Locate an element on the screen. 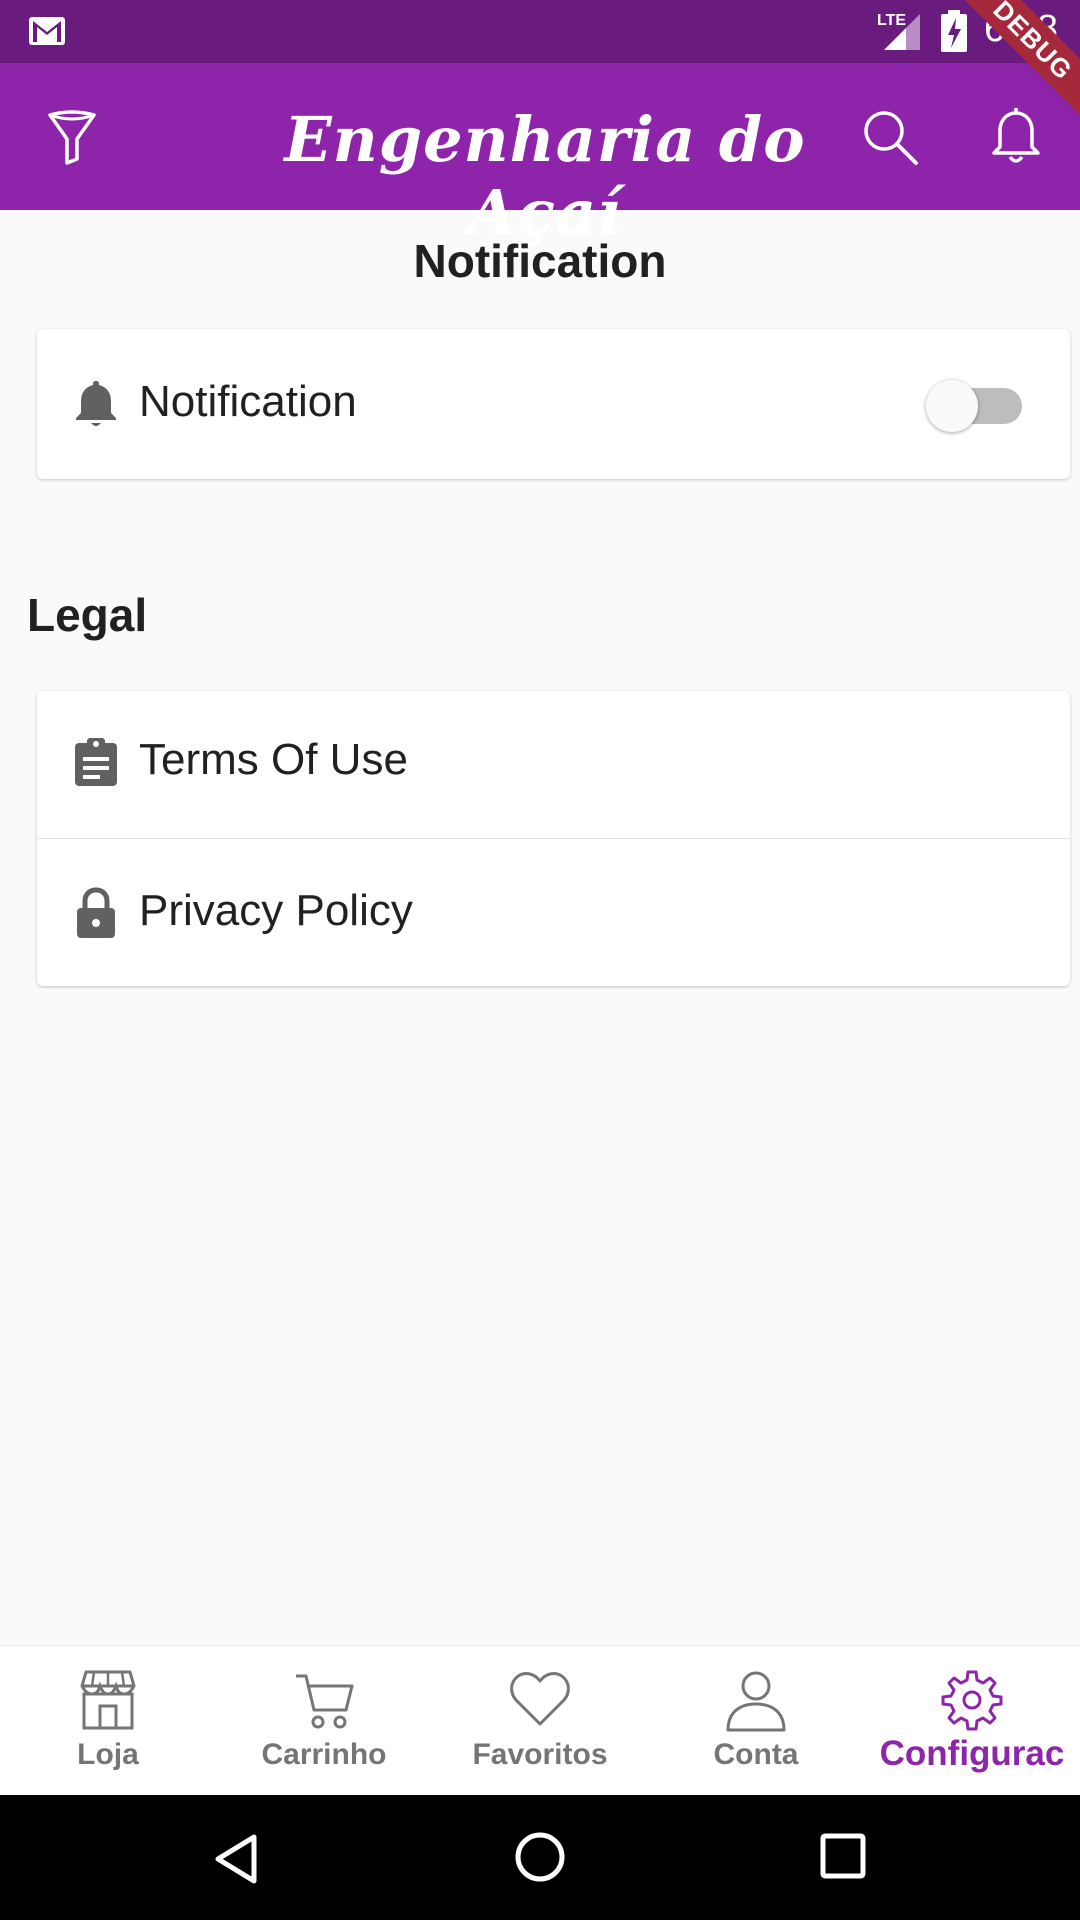  nav-label-carrinho: Carrinho is located at coordinates (324, 1754).